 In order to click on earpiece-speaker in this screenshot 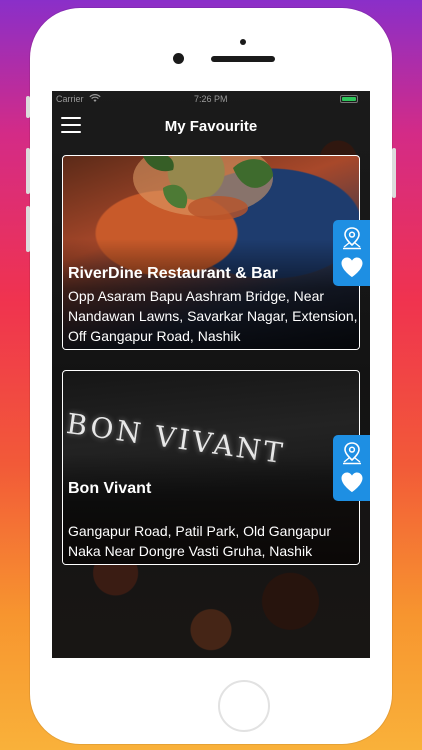, I will do `click(243, 59)`.